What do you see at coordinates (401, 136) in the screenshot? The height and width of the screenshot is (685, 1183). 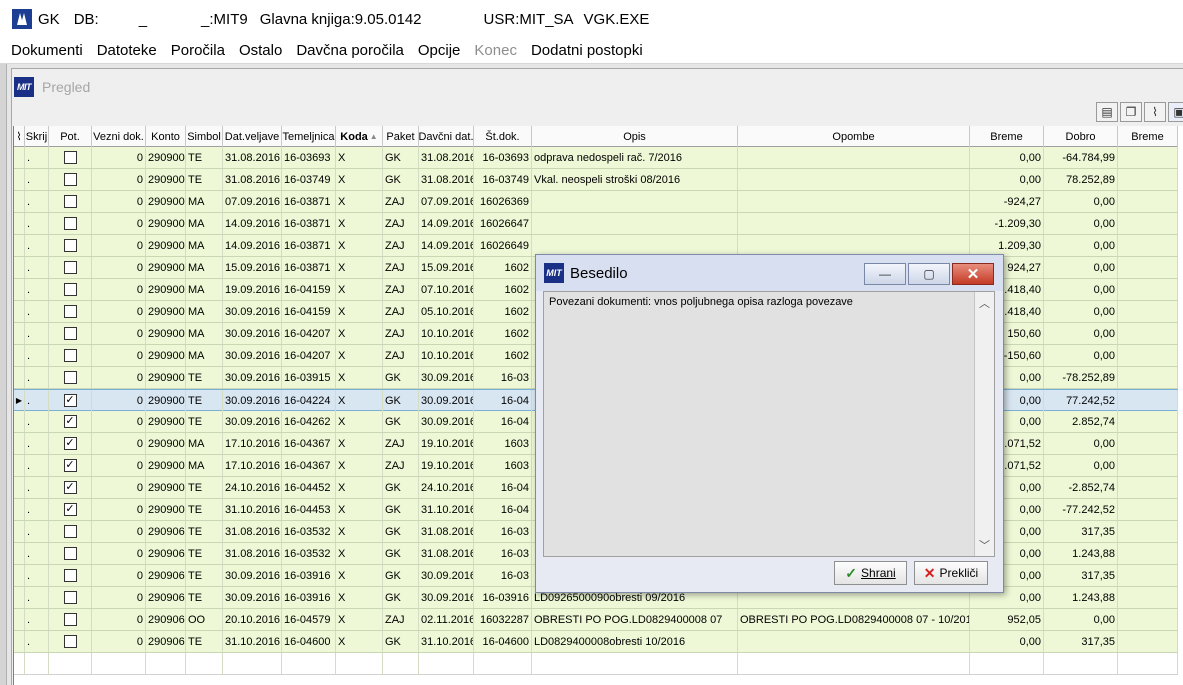 I see `paket-header: Paket` at bounding box center [401, 136].